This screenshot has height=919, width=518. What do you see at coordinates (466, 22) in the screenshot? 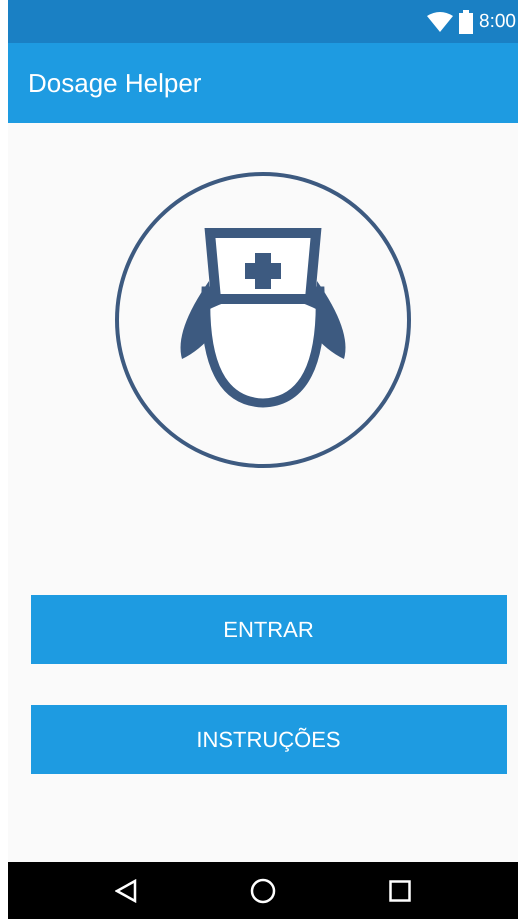
I see `battery-icon` at bounding box center [466, 22].